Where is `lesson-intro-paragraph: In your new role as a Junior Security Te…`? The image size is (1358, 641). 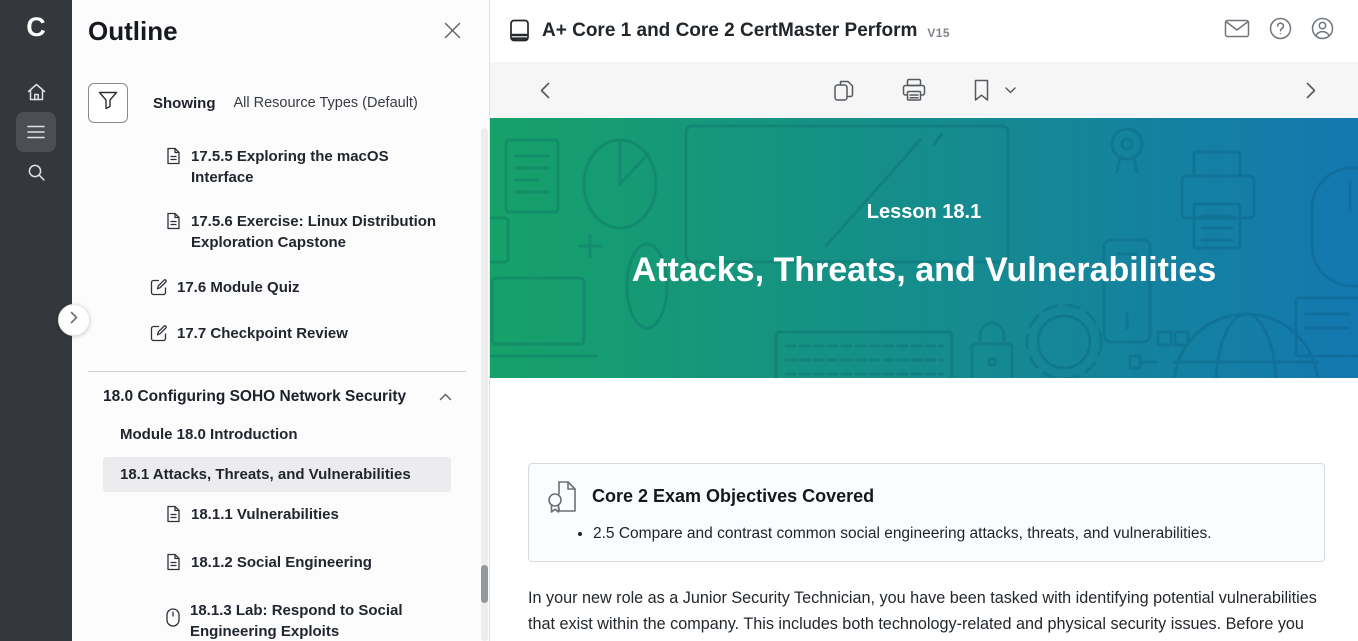
lesson-intro-paragraph: In your new role as a Junior Security Te… is located at coordinates (922, 611).